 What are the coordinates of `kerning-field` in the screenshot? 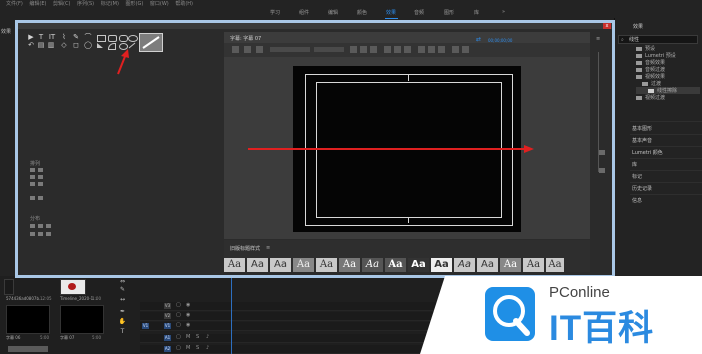 It's located at (397, 49).